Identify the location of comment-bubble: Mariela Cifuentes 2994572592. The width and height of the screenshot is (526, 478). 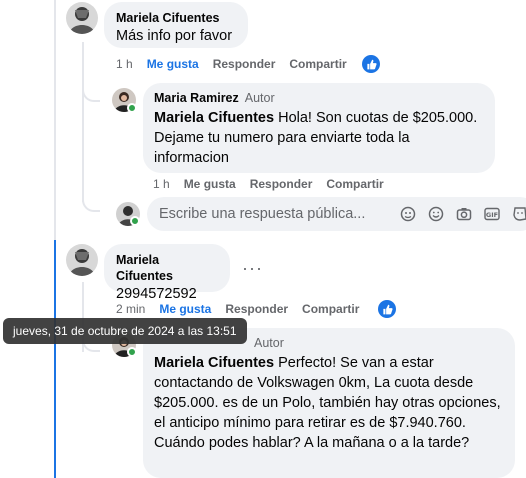
(167, 273).